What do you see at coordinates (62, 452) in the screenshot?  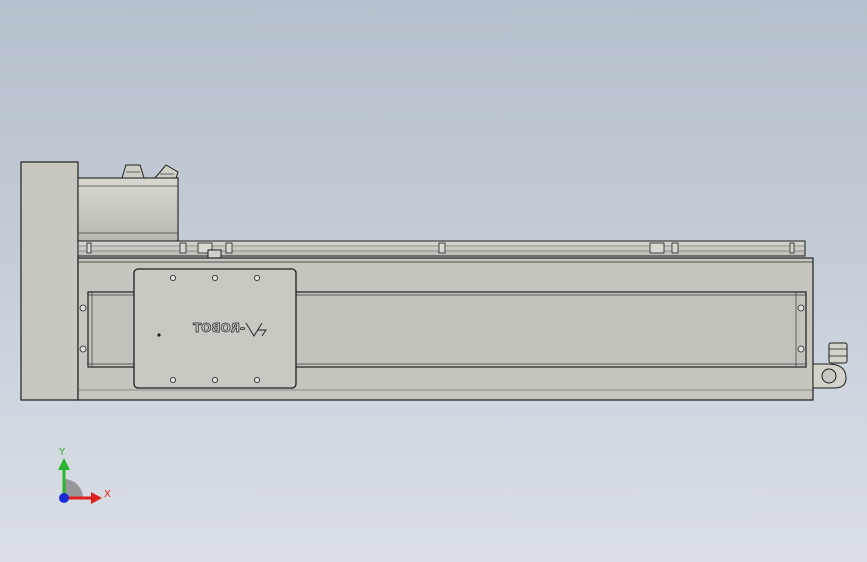 I see `y-axis-label: Y` at bounding box center [62, 452].